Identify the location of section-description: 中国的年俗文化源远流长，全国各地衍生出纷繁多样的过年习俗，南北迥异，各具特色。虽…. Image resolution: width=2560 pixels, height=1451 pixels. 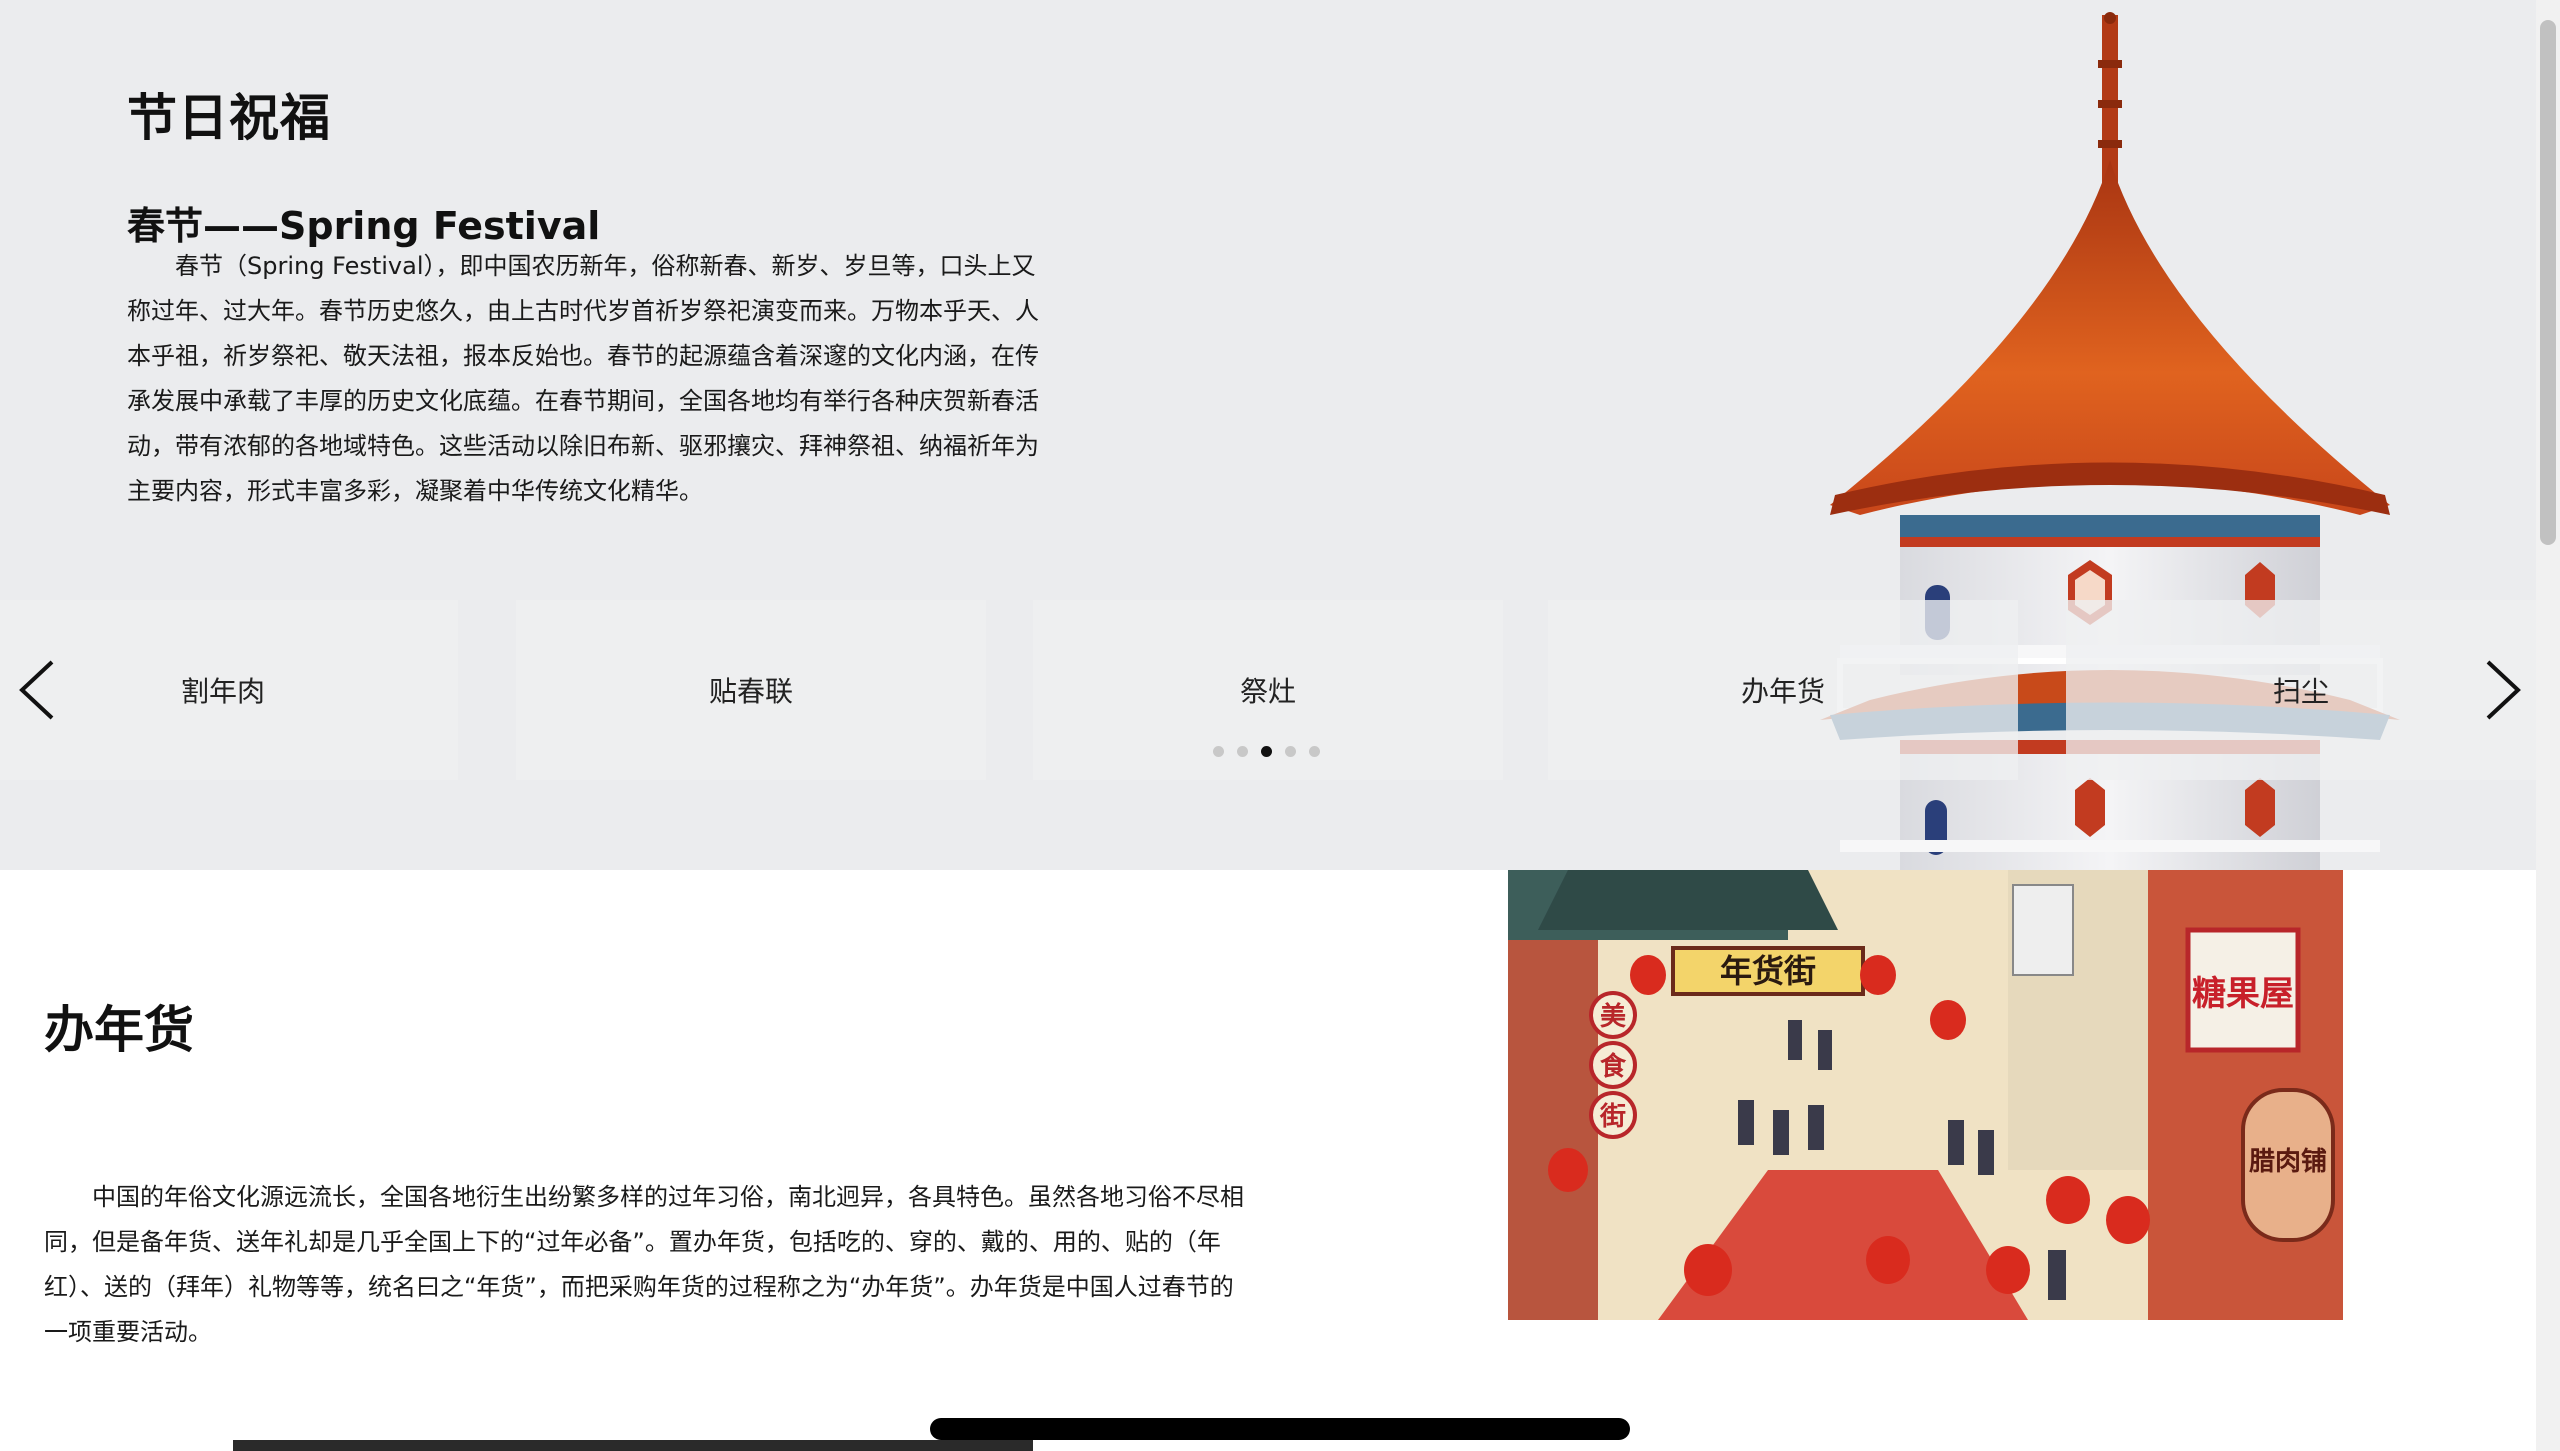
(644, 1264).